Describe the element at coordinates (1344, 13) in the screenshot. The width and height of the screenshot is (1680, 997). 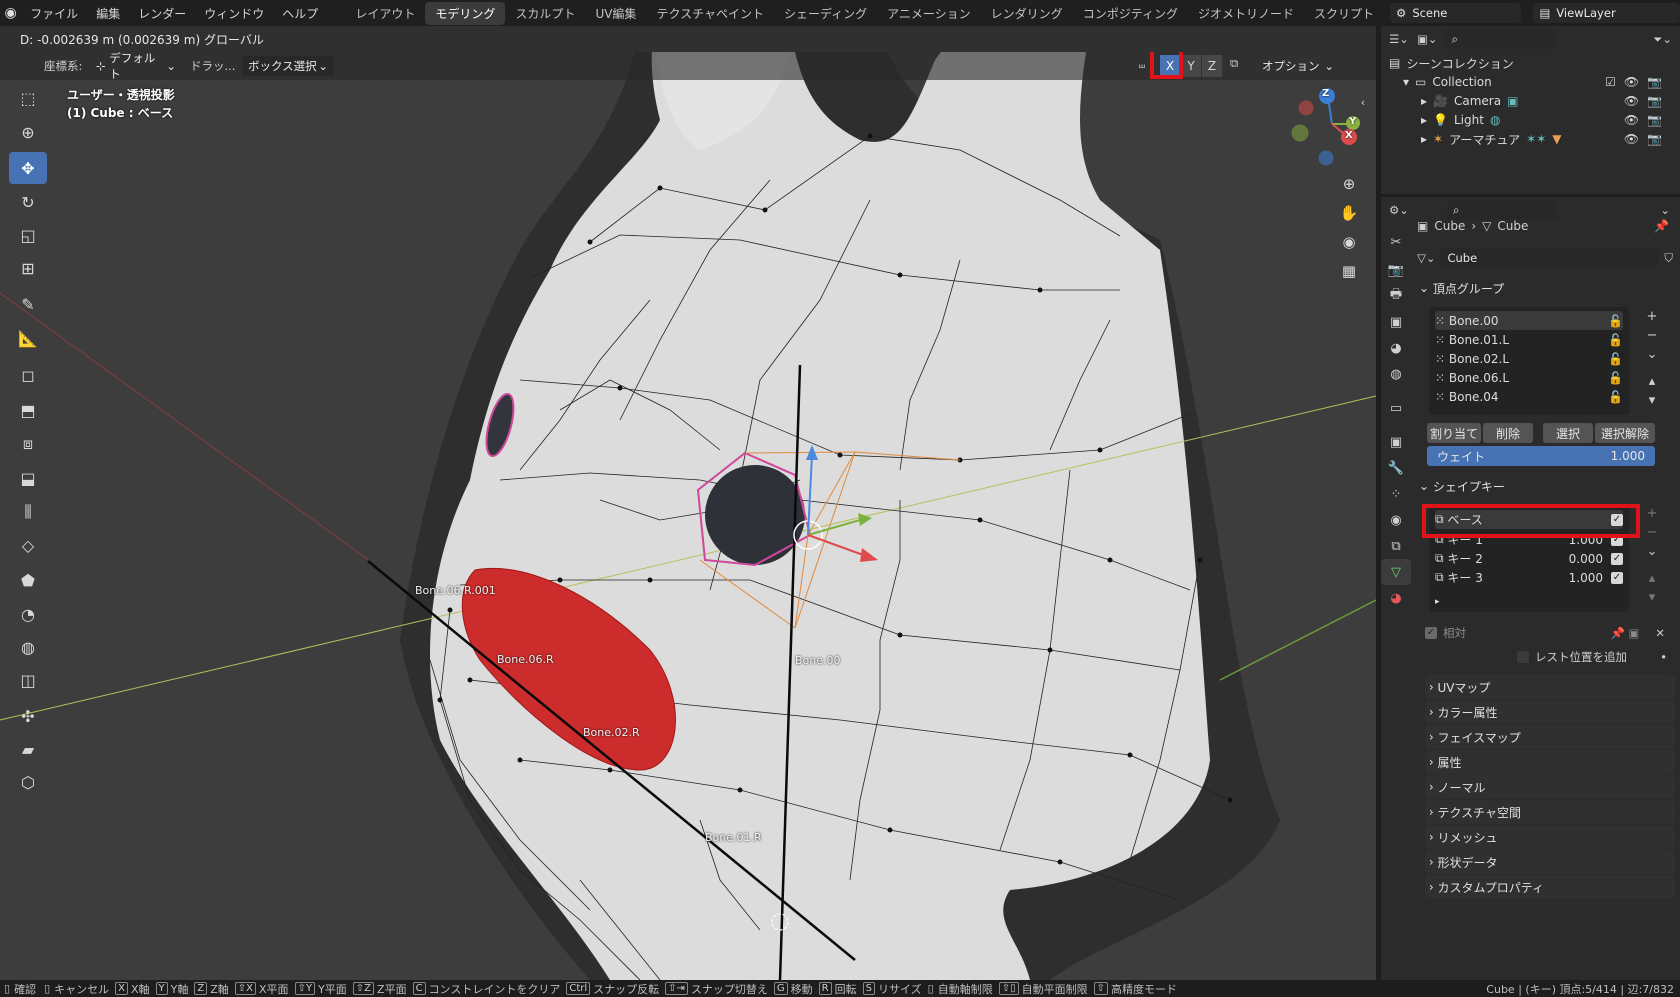
I see `tab-scripting: スクリプト` at that location.